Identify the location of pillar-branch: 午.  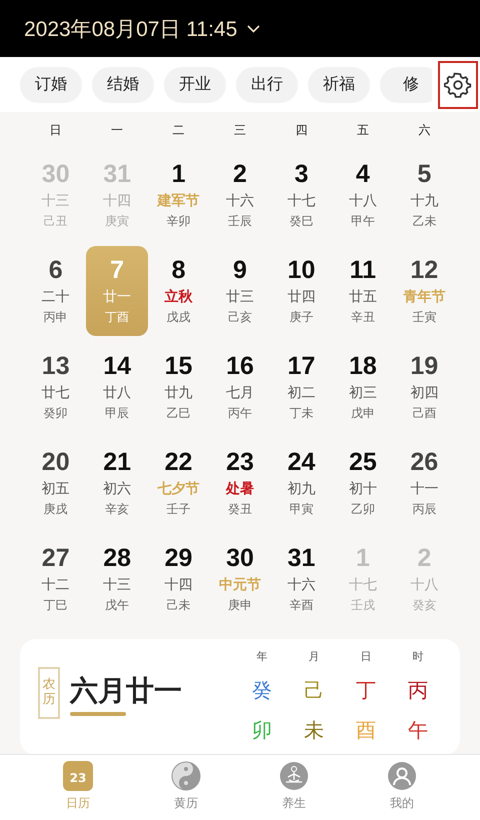
(418, 730).